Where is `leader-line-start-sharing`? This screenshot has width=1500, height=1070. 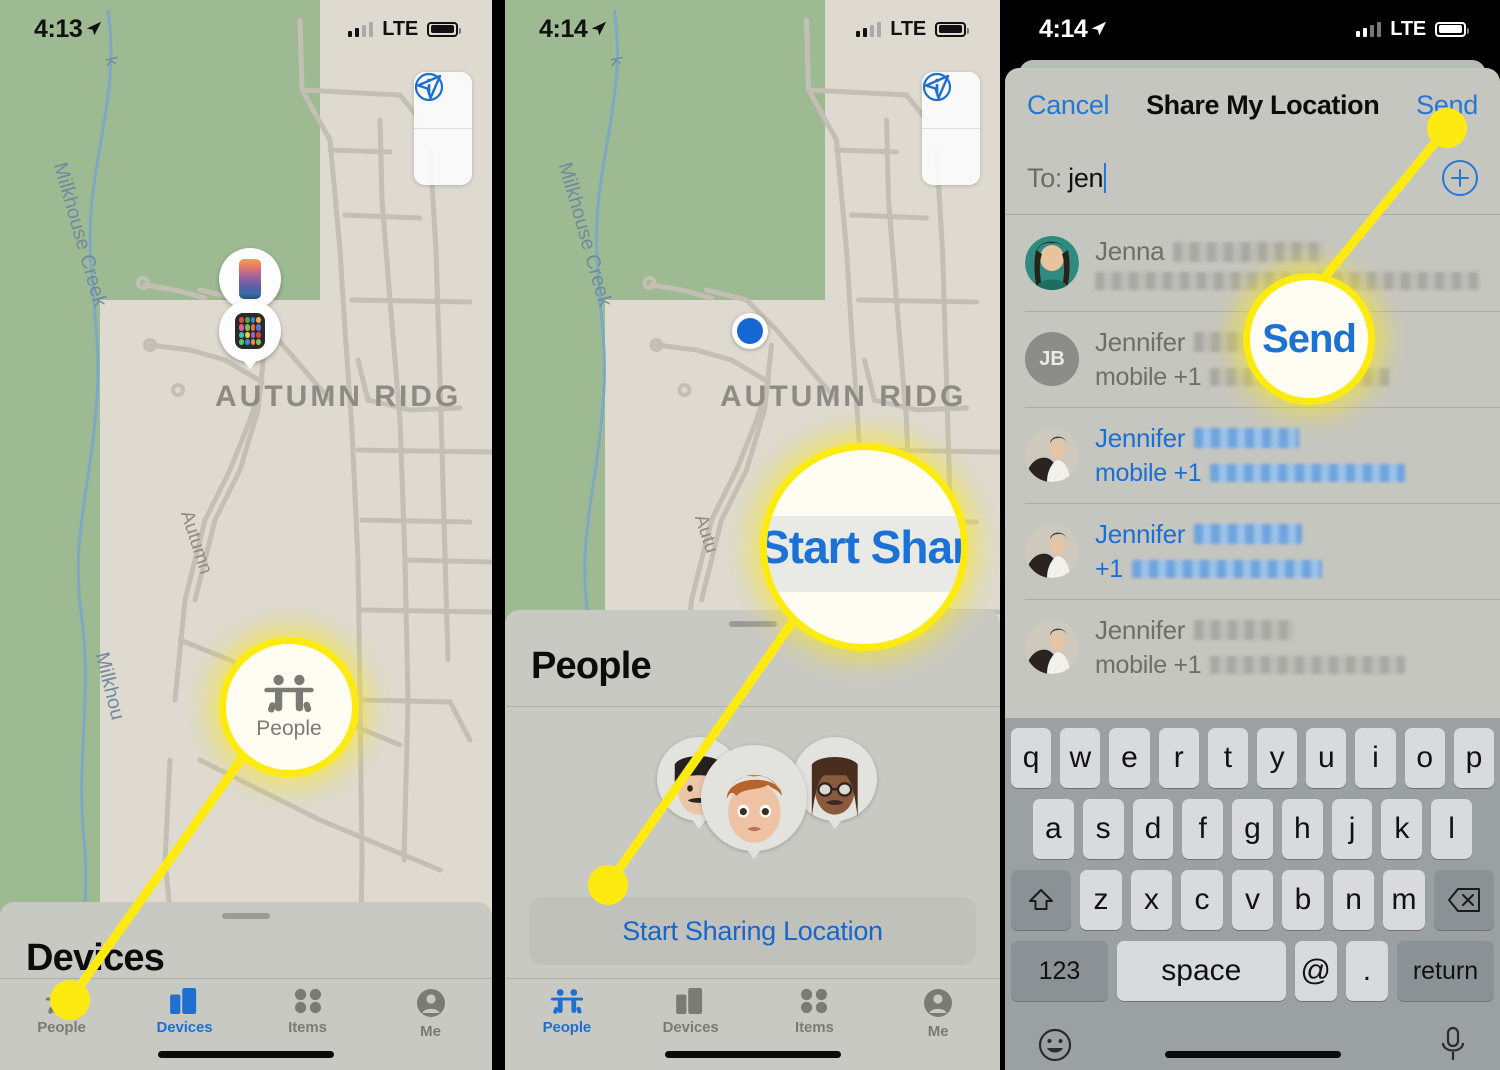 leader-line-start-sharing is located at coordinates (708, 742).